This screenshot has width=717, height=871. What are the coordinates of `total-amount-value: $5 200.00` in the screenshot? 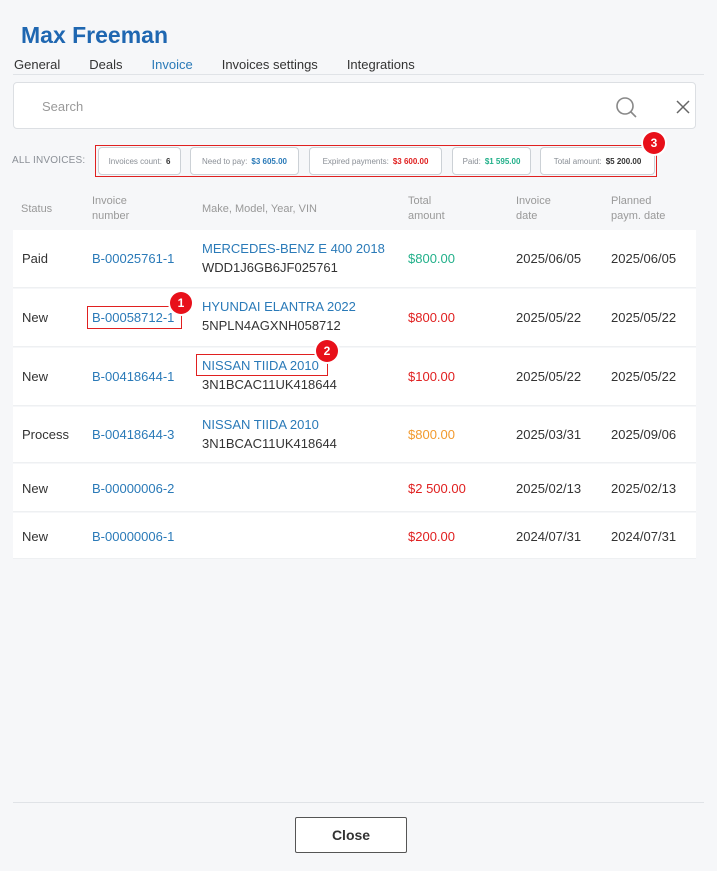 It's located at (623, 161).